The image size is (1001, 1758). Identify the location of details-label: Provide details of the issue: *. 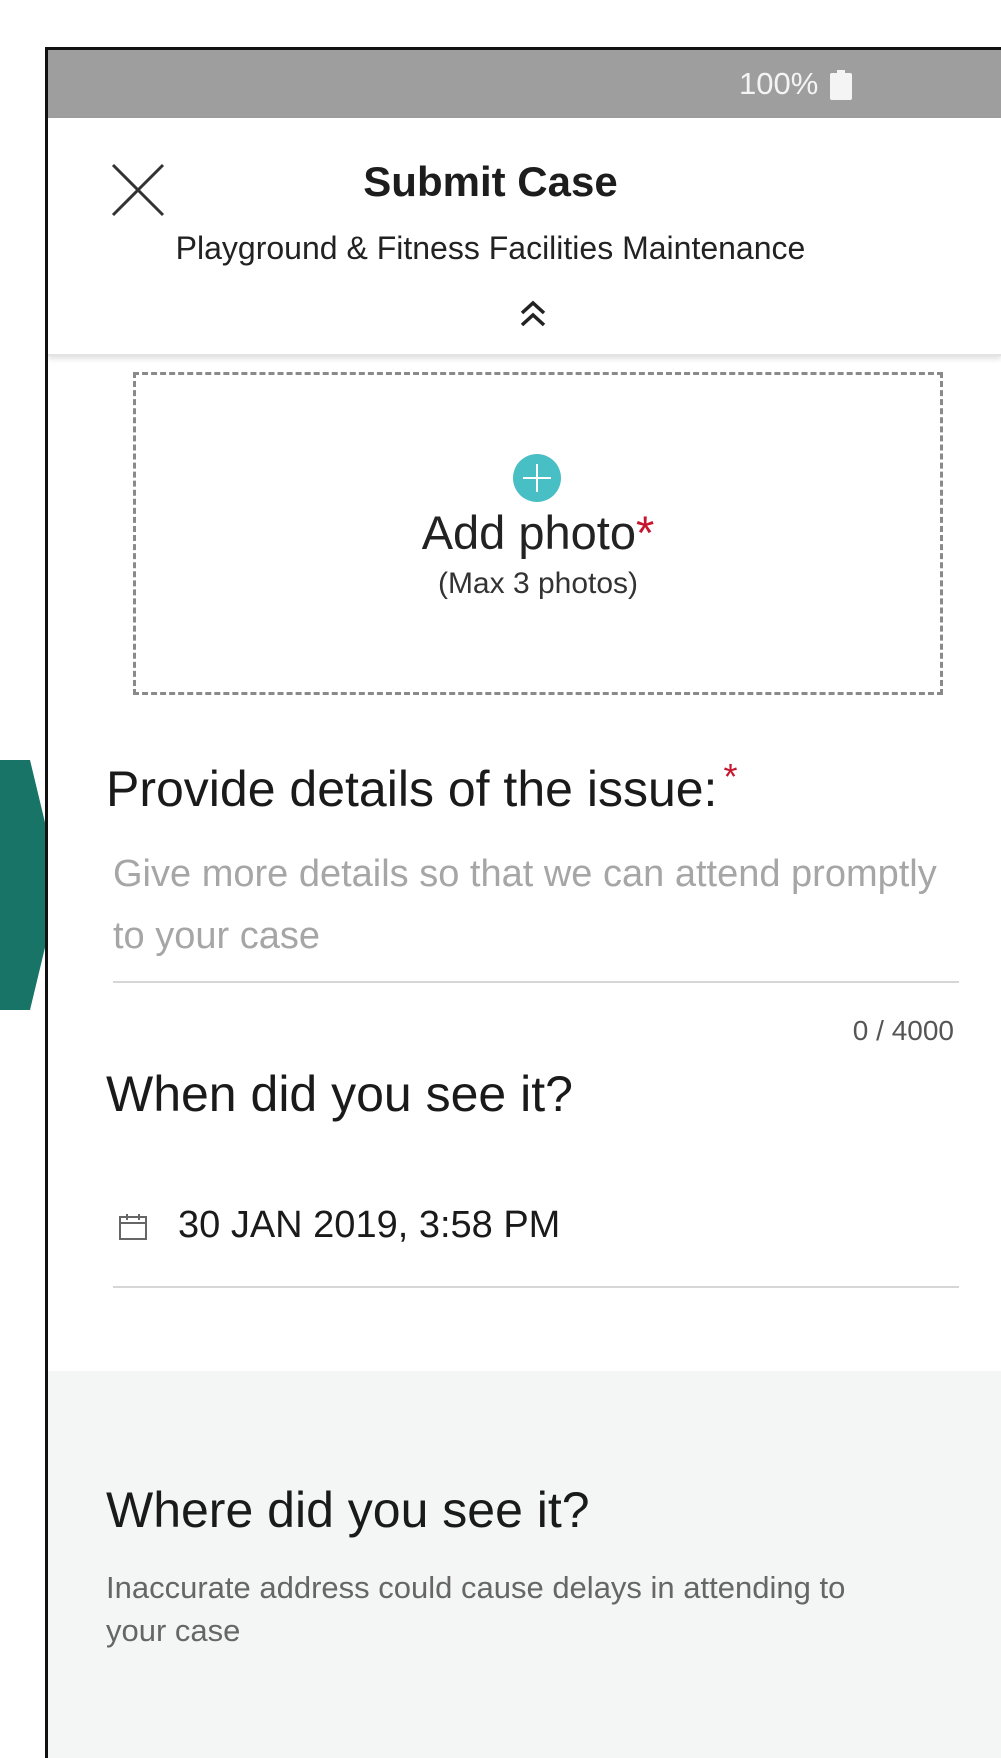
(421, 787).